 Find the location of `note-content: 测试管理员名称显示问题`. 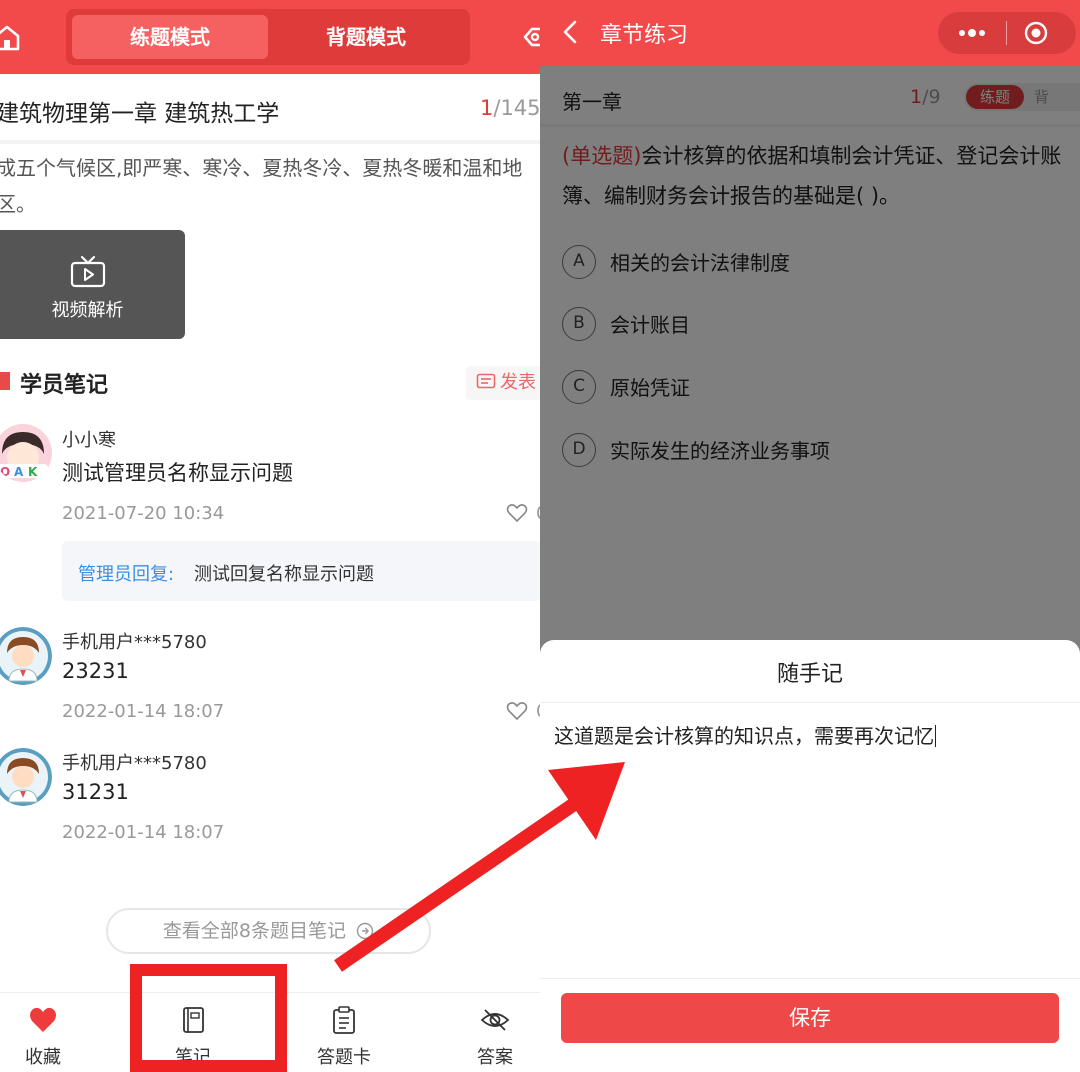

note-content: 测试管理员名称显示问题 is located at coordinates (177, 473).